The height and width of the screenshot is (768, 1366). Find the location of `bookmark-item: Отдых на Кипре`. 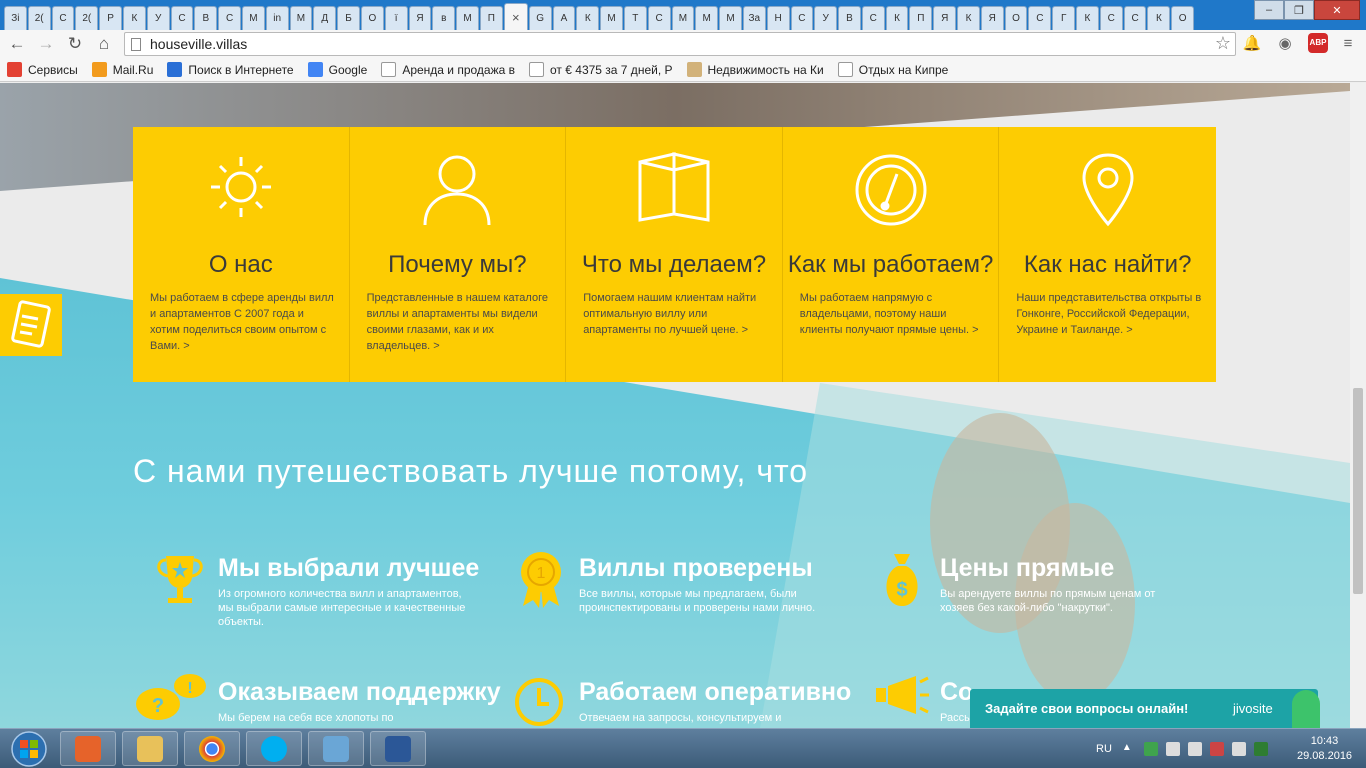

bookmark-item: Отдых на Кипре is located at coordinates (892, 69).